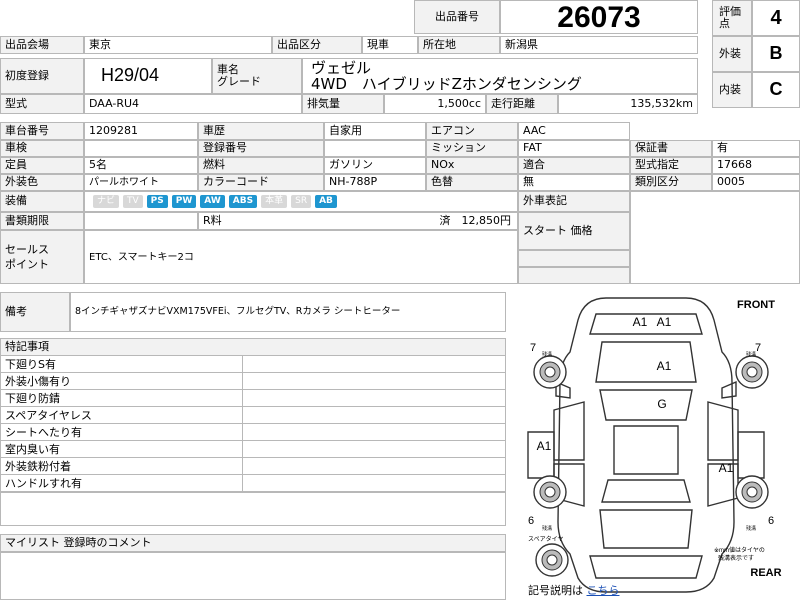  Describe the element at coordinates (756, 305) in the screenshot. I see `front-label: FRONT` at that location.